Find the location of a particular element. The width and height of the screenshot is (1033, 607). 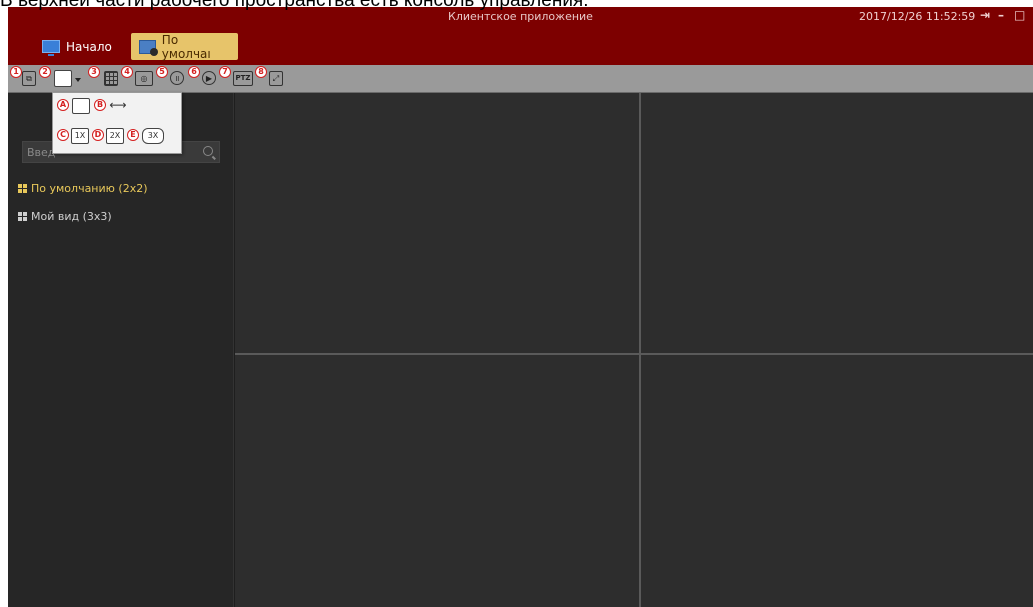

view-item-my-view: Мой вид (3x3) is located at coordinates (65, 216).